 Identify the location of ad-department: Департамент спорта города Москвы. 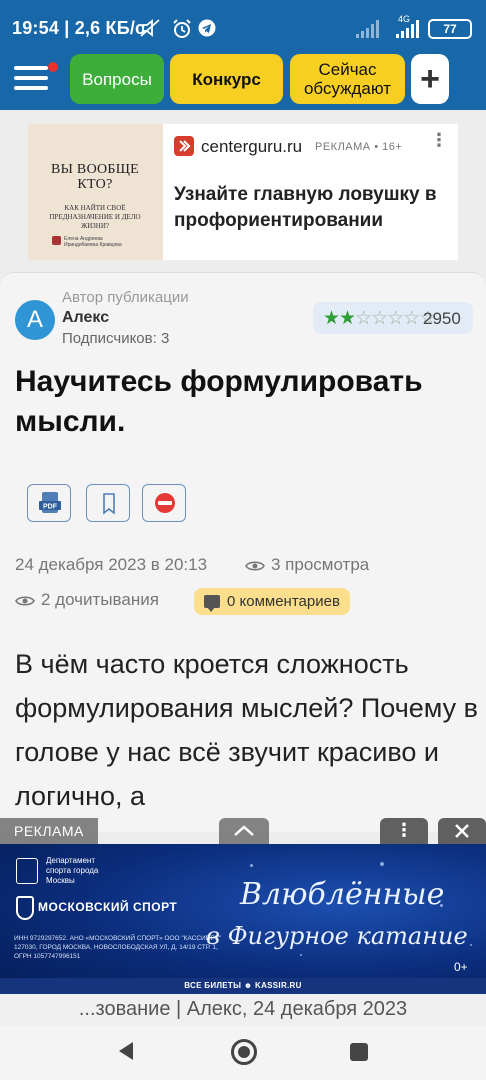
(72, 870).